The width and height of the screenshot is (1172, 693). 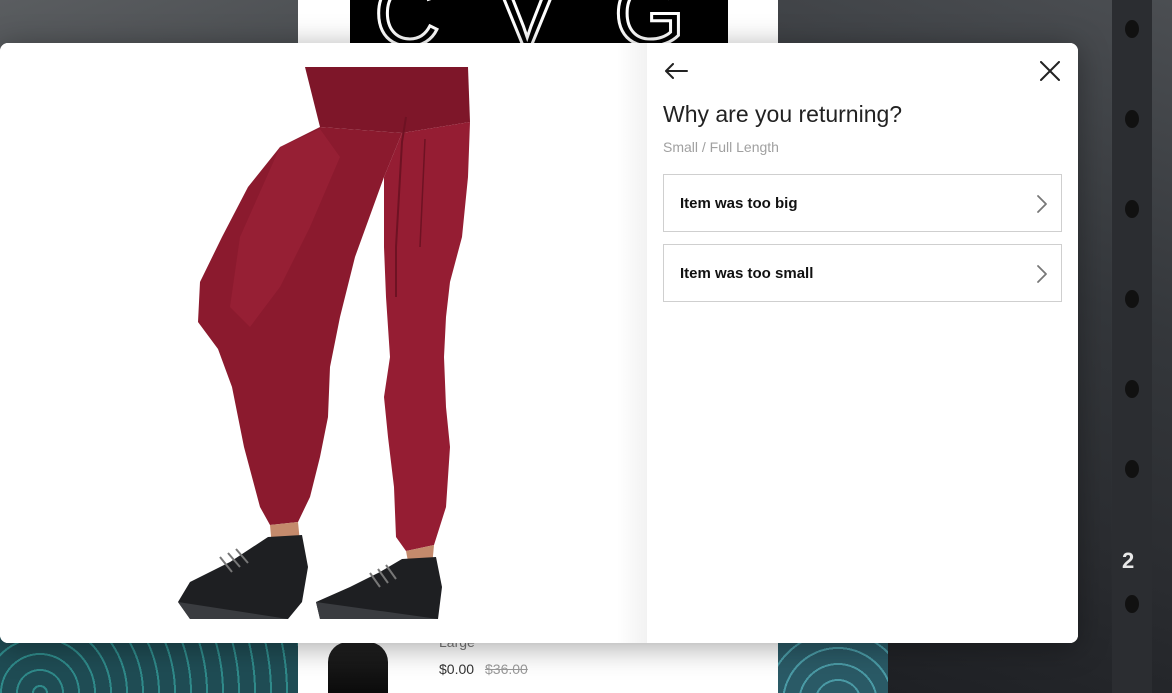 I want to click on reason-label: Item was too big, so click(x=739, y=203).